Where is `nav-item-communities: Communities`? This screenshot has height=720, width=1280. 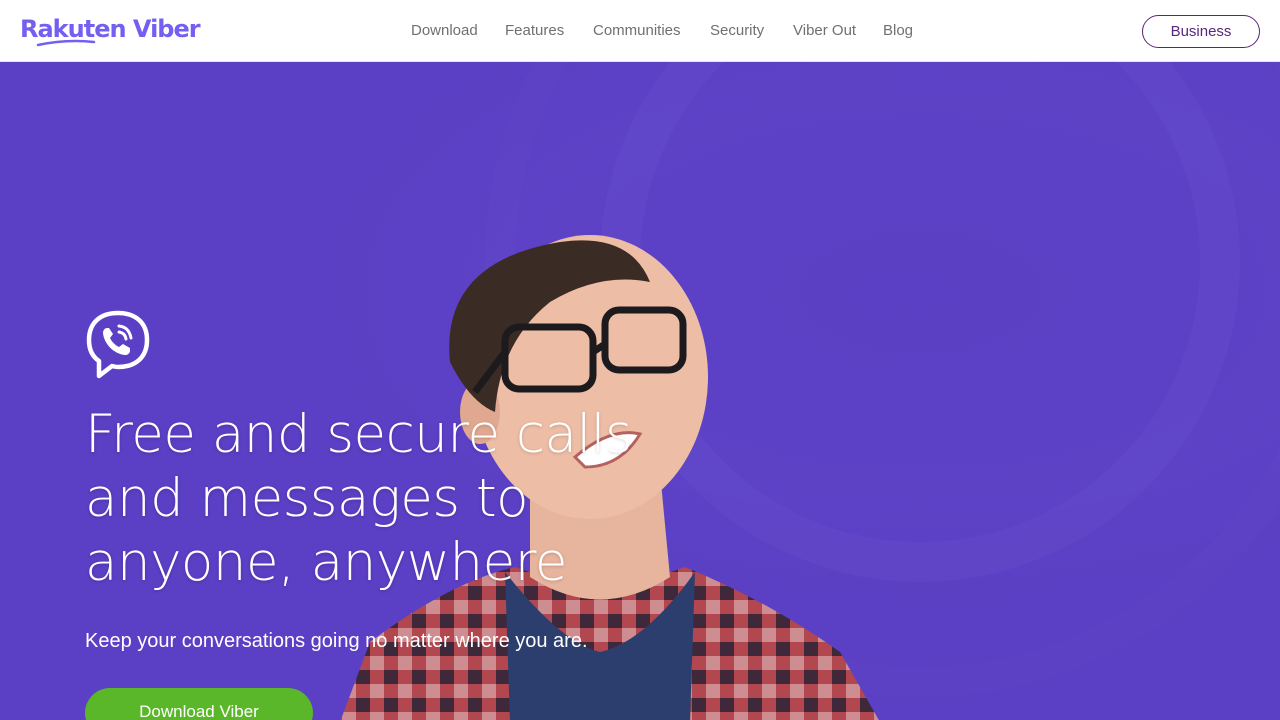
nav-item-communities: Communities is located at coordinates (637, 31).